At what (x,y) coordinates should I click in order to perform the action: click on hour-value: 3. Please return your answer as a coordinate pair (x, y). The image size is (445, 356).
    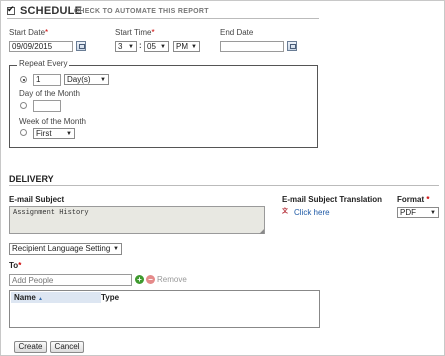
    Looking at the image, I should click on (120, 46).